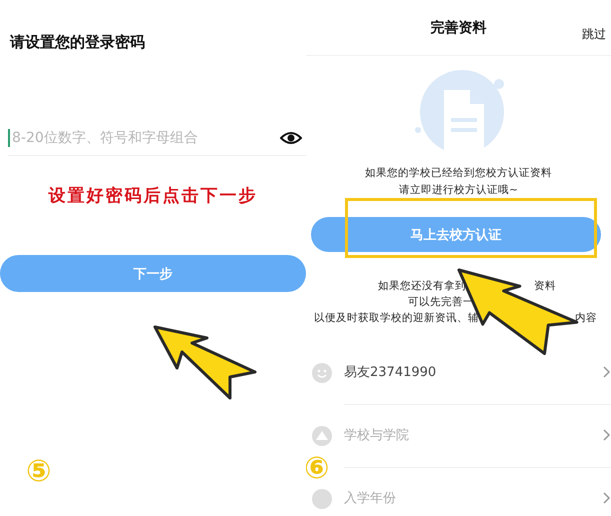  What do you see at coordinates (152, 196) in the screenshot?
I see `instruction-text: 设置好密码后点击下一步` at bounding box center [152, 196].